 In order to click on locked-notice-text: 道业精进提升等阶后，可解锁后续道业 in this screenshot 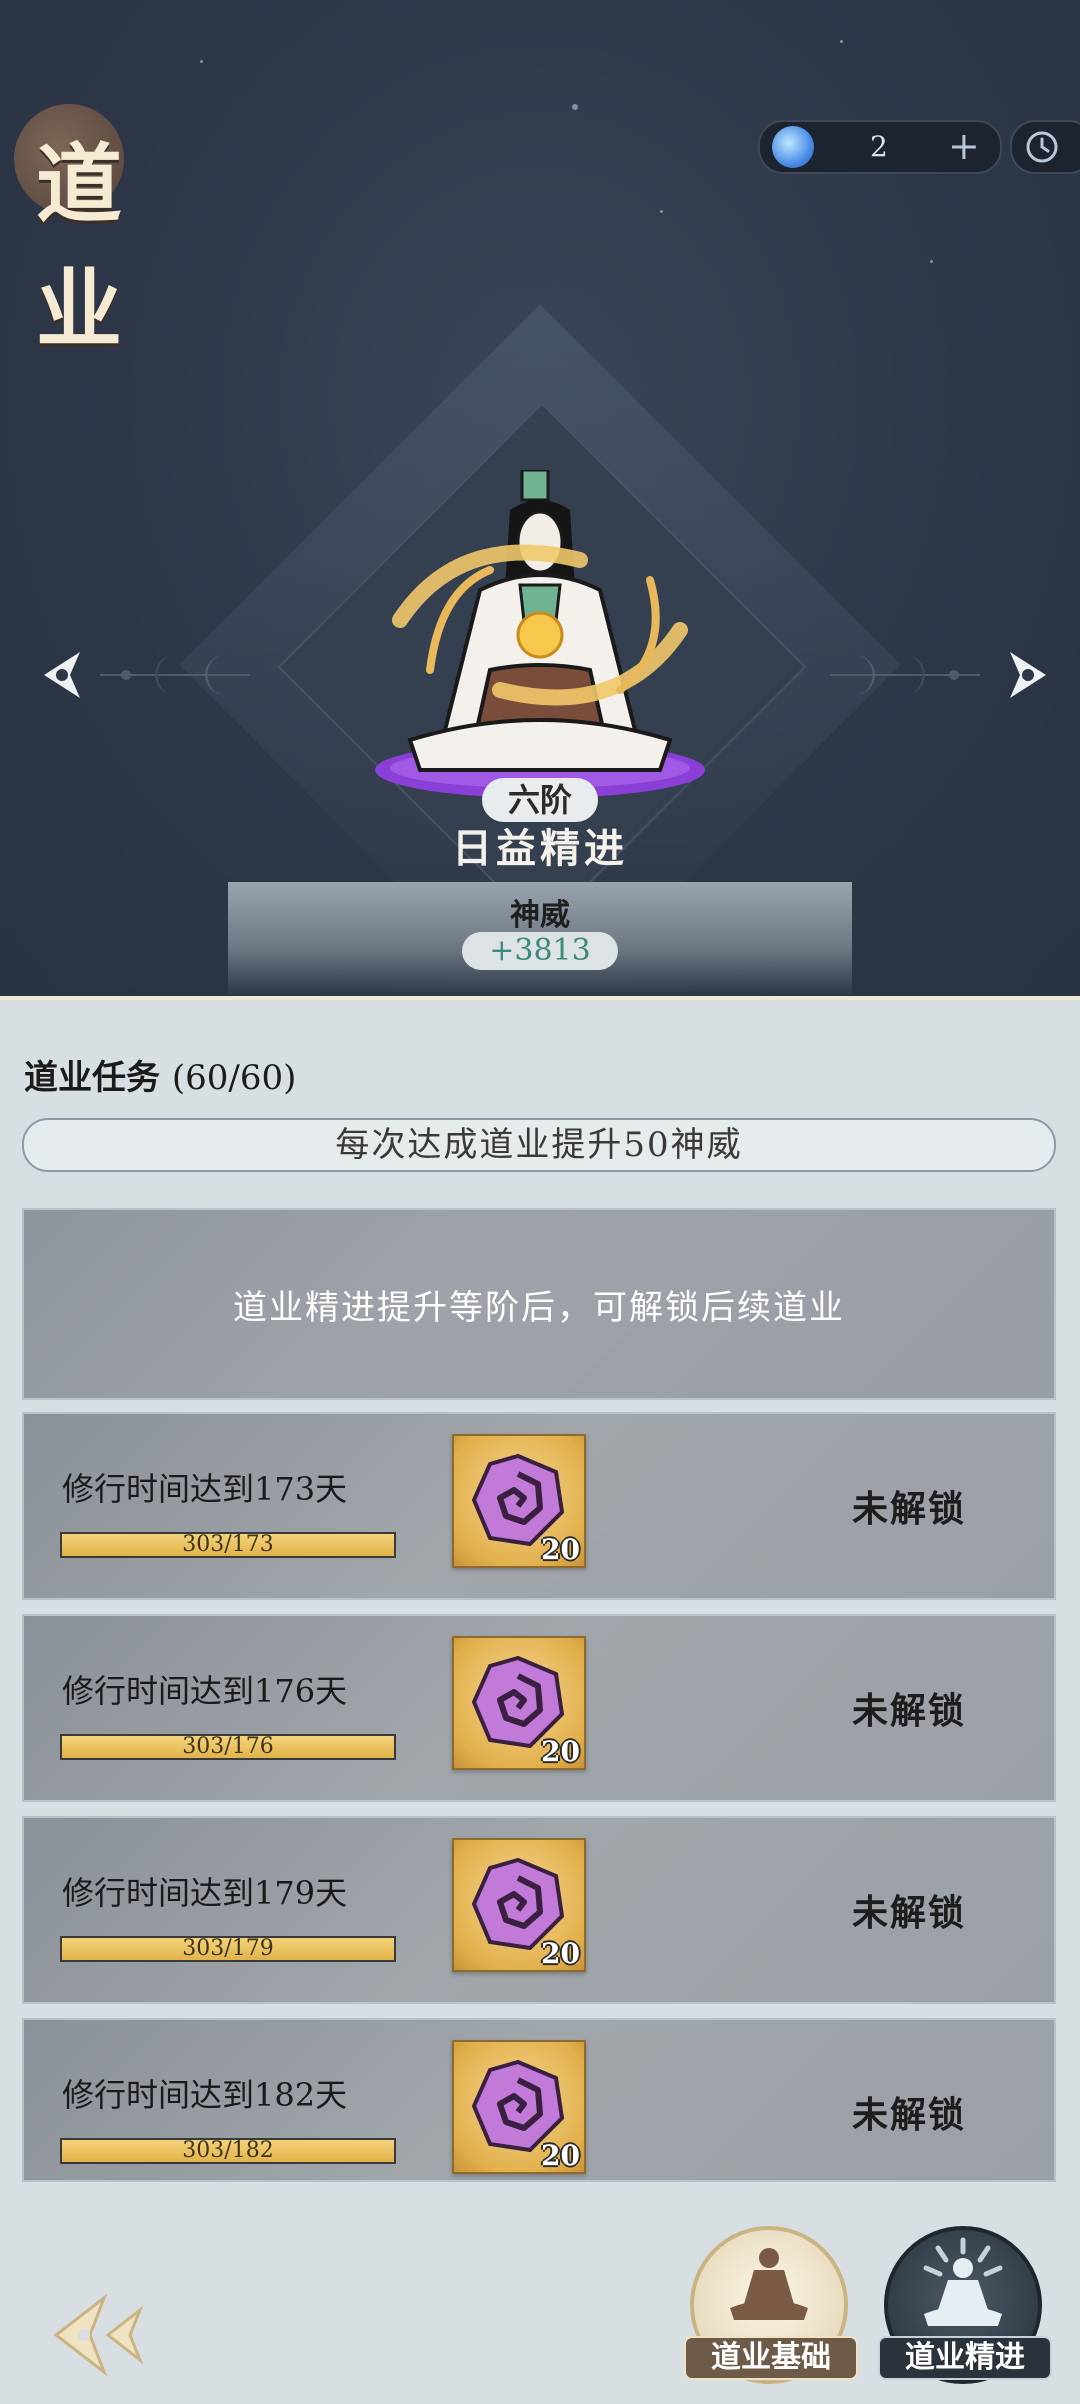, I will do `click(539, 1308)`.